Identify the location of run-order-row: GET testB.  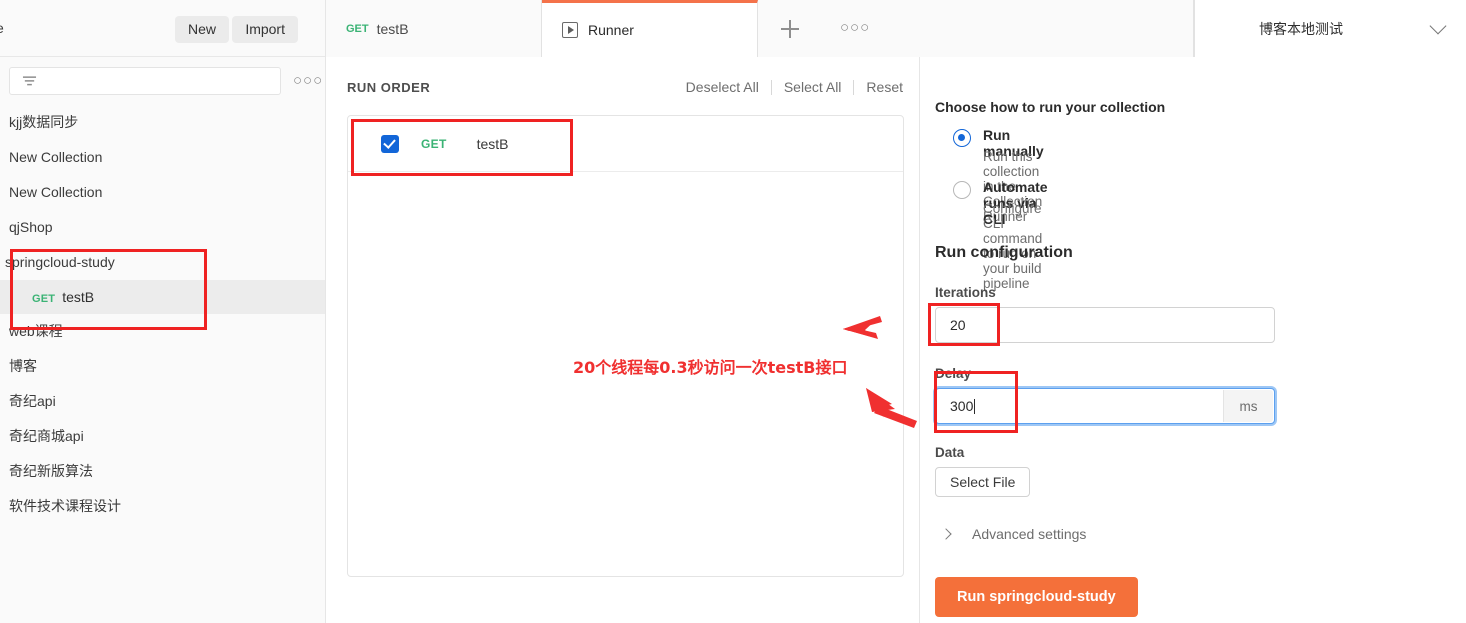
(625, 144).